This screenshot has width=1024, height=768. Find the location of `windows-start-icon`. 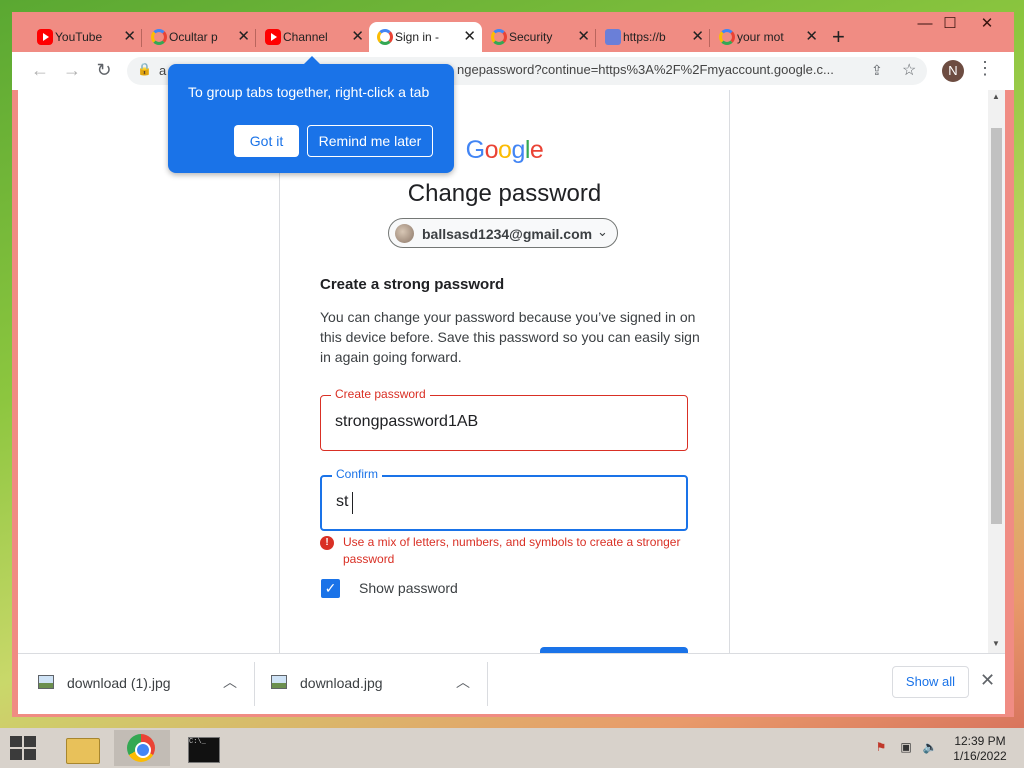

windows-start-icon is located at coordinates (24, 749).